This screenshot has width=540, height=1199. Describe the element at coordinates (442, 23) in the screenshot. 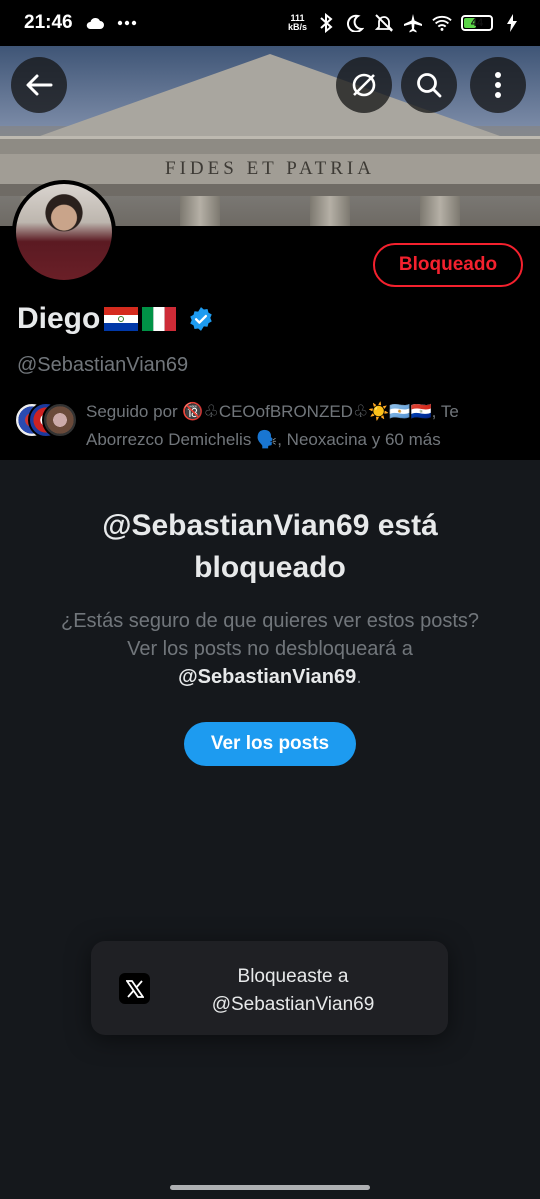

I see `wifi-icon` at that location.